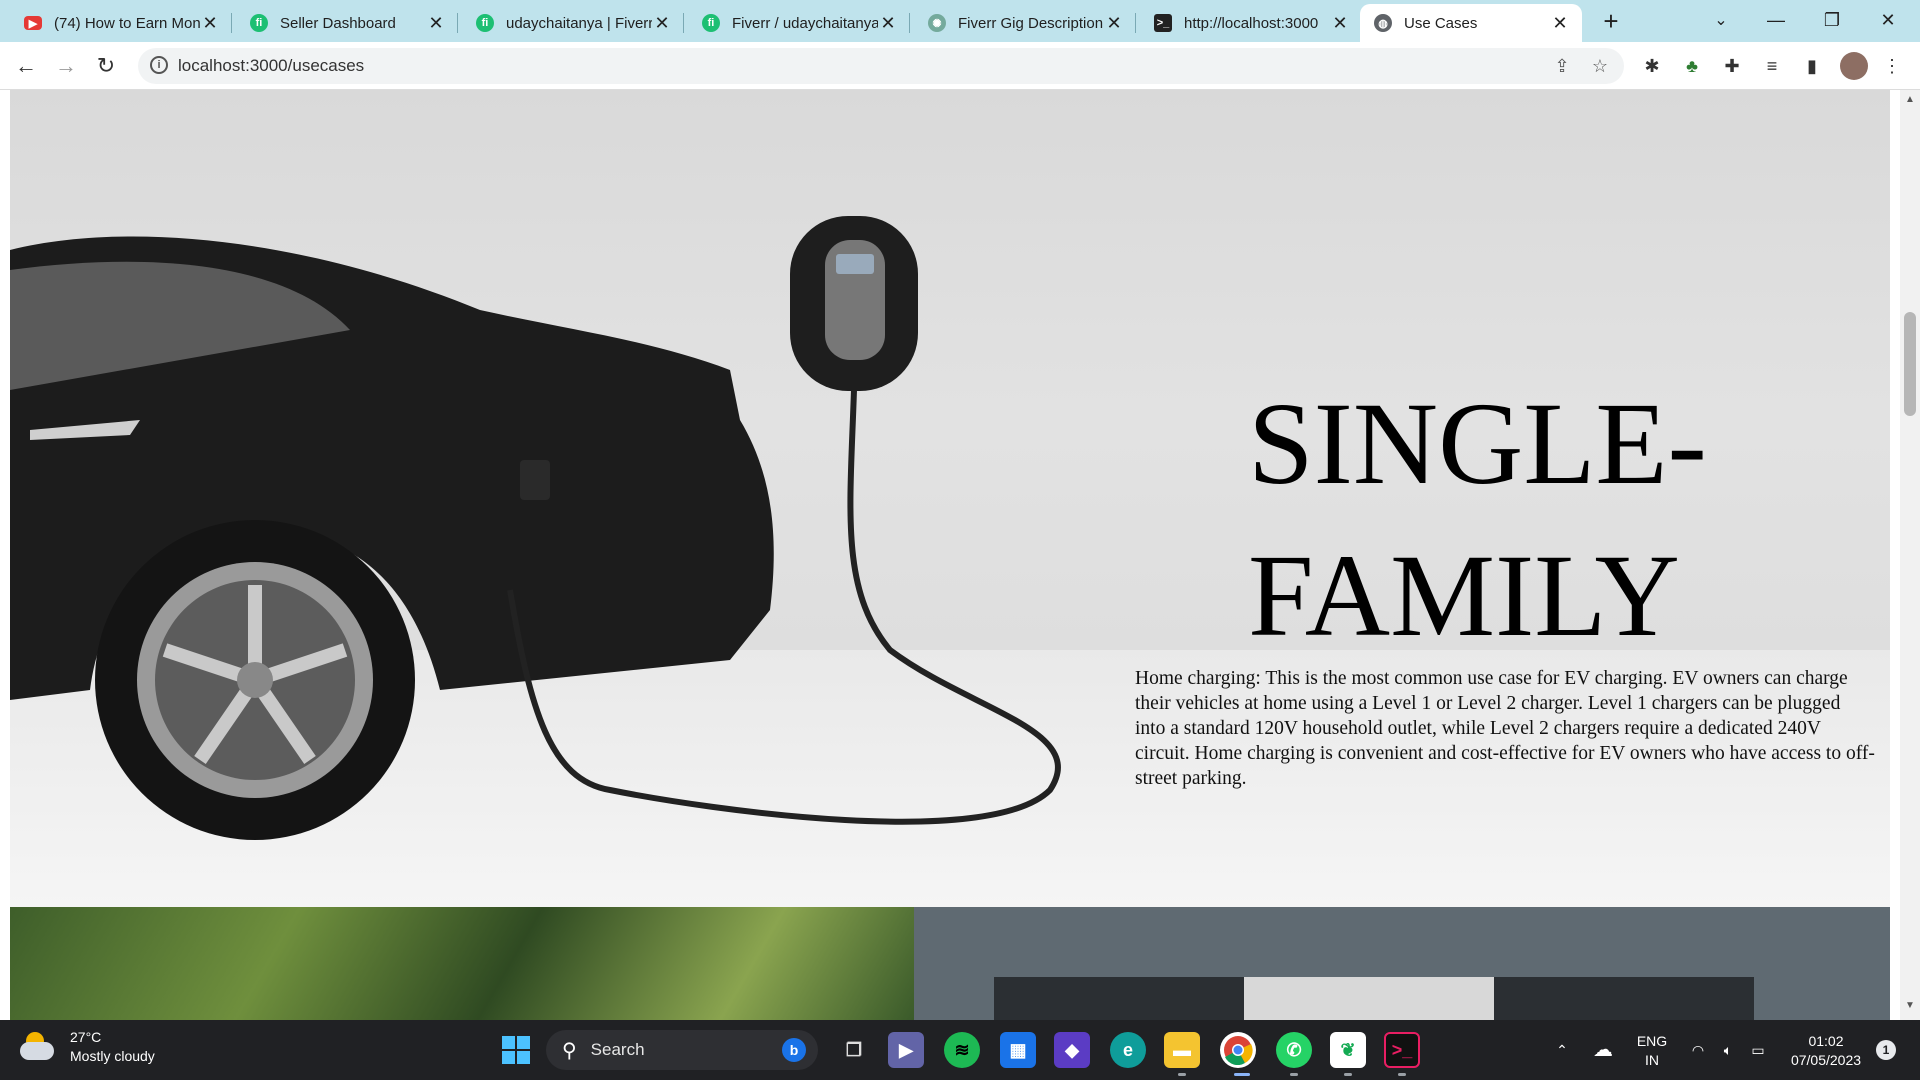 Image resolution: width=1920 pixels, height=1080 pixels. I want to click on minimize-button: —, so click(1776, 21).